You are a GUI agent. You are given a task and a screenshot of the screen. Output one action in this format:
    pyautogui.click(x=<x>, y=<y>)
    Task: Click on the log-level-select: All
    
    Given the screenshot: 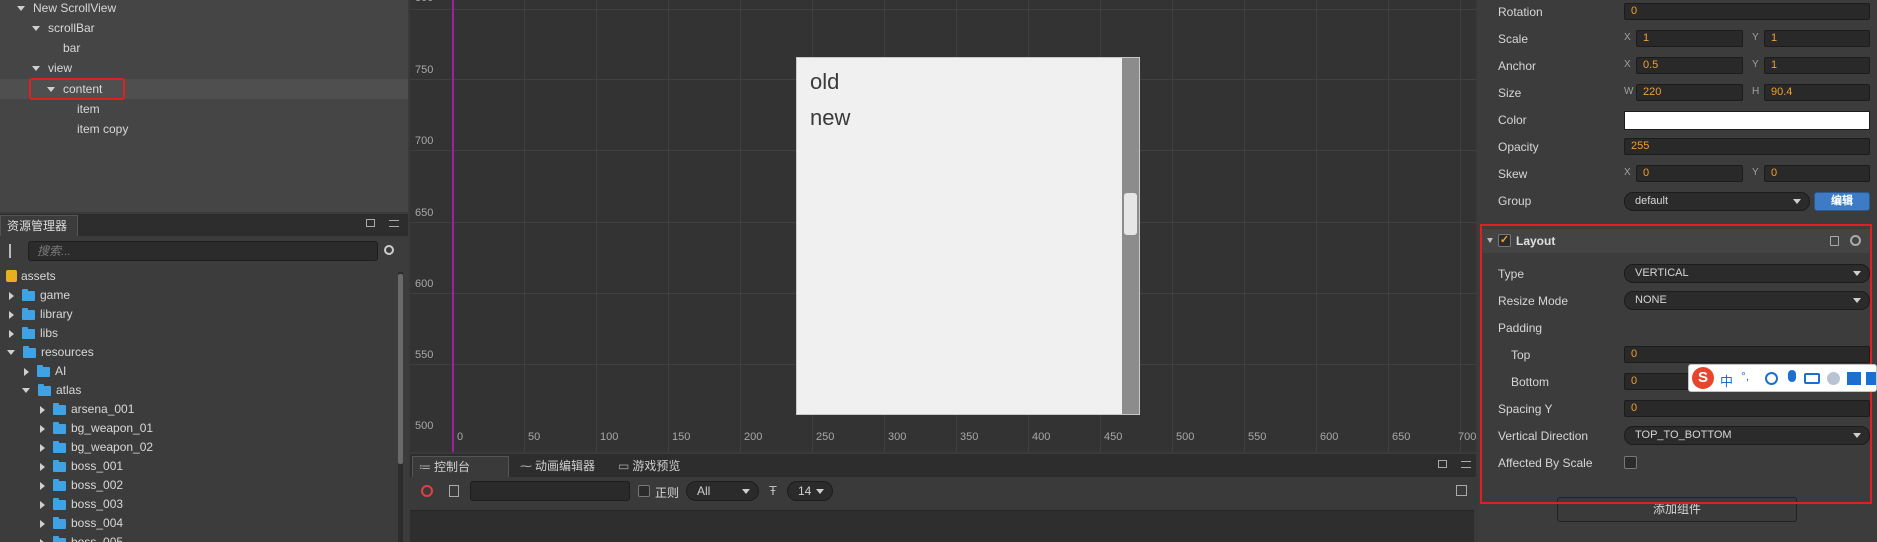 What is the action you would take?
    pyautogui.click(x=722, y=491)
    